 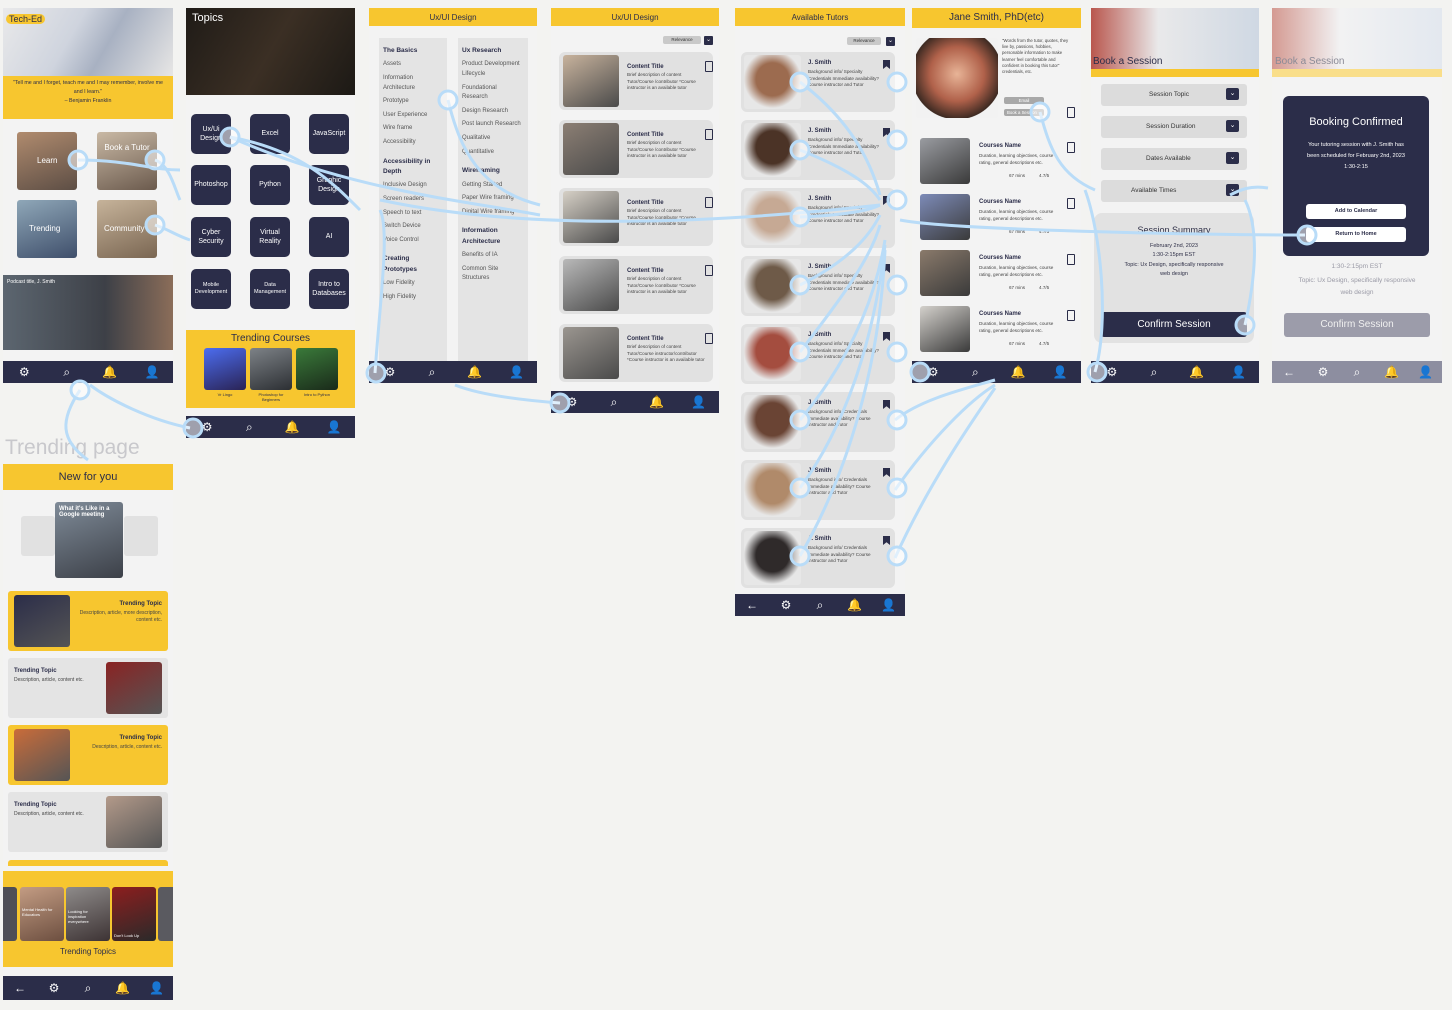 I want to click on topic-ai: AI, so click(x=329, y=237).